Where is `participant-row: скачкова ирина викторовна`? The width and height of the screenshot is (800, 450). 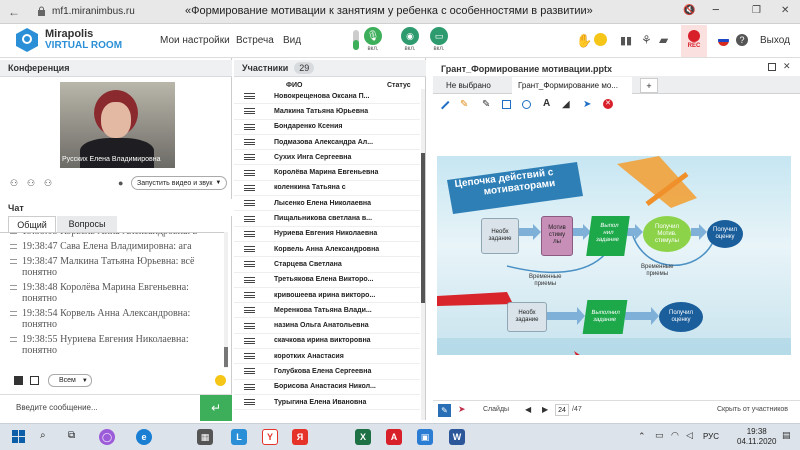 participant-row: скачкова ирина викторовна is located at coordinates (327, 342).